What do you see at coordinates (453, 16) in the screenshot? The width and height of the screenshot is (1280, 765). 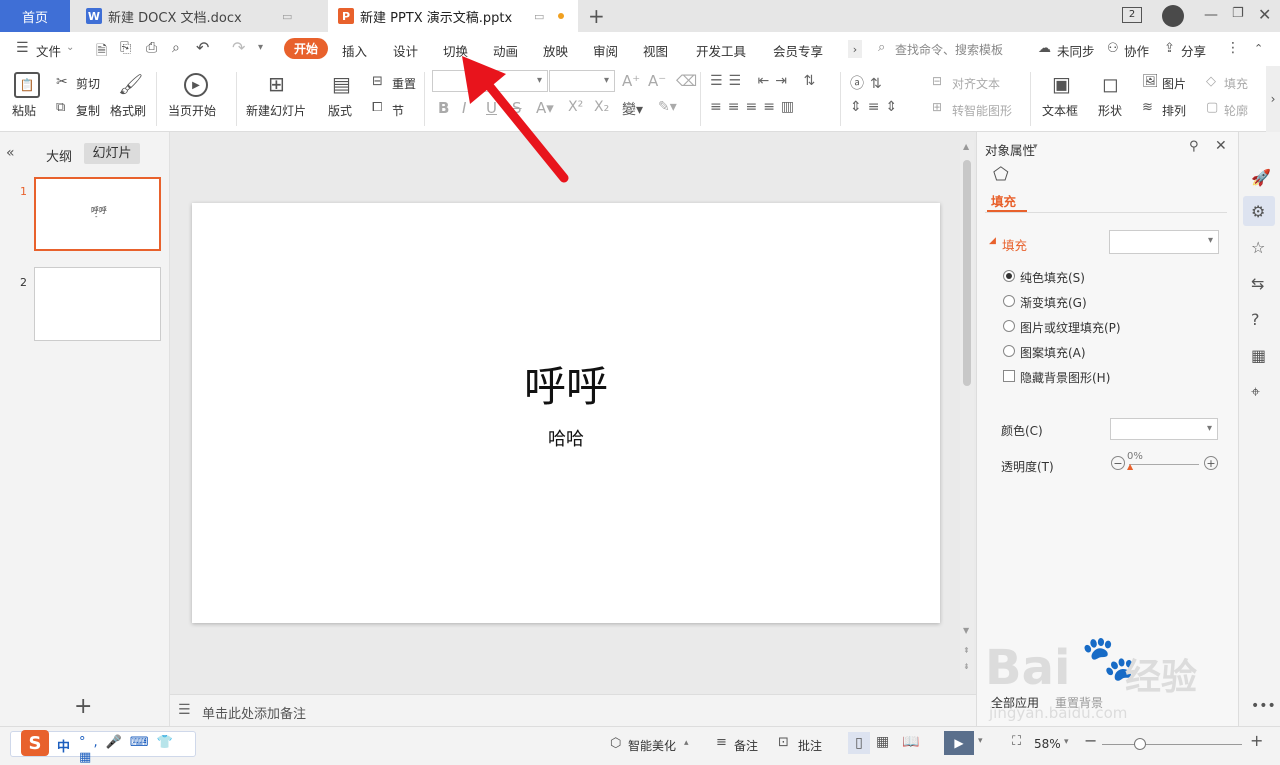 I see `tab-pptx: P 新建 PPTX 演示文稿.pptx ▭` at bounding box center [453, 16].